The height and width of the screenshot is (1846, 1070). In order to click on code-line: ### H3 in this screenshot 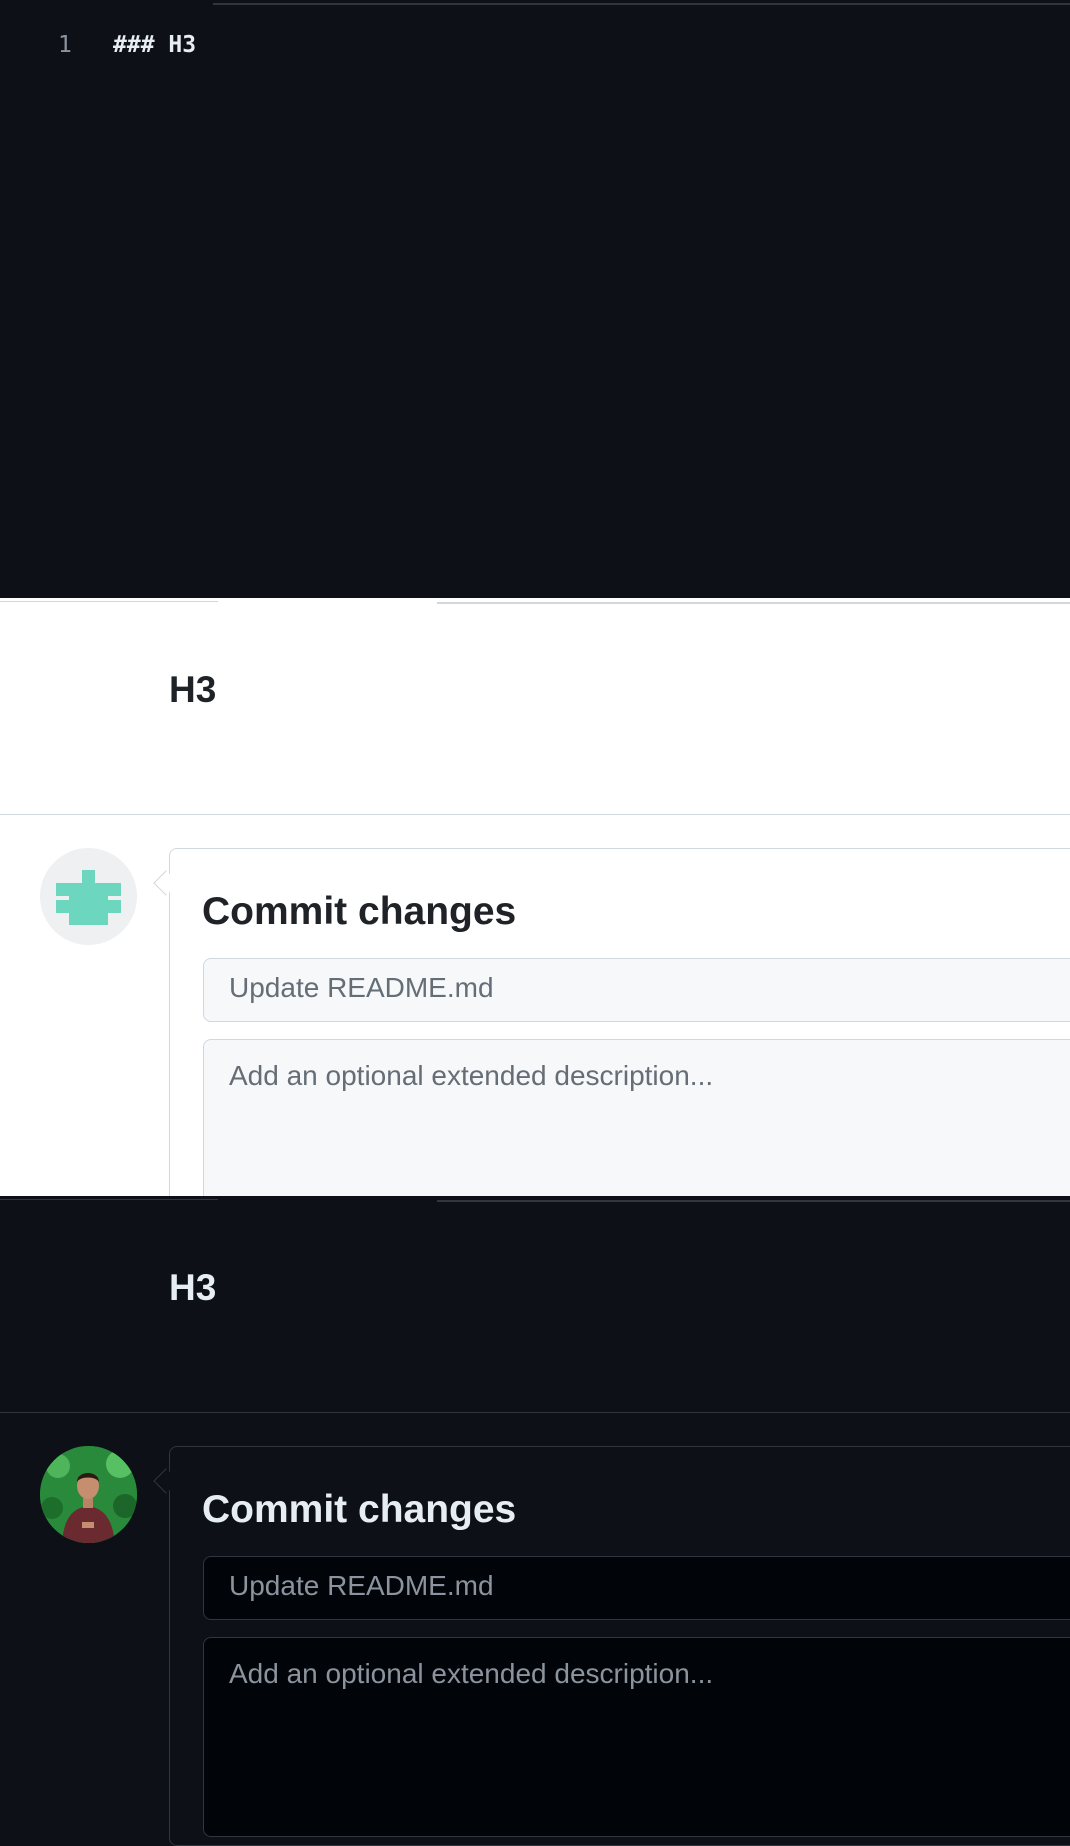, I will do `click(154, 45)`.